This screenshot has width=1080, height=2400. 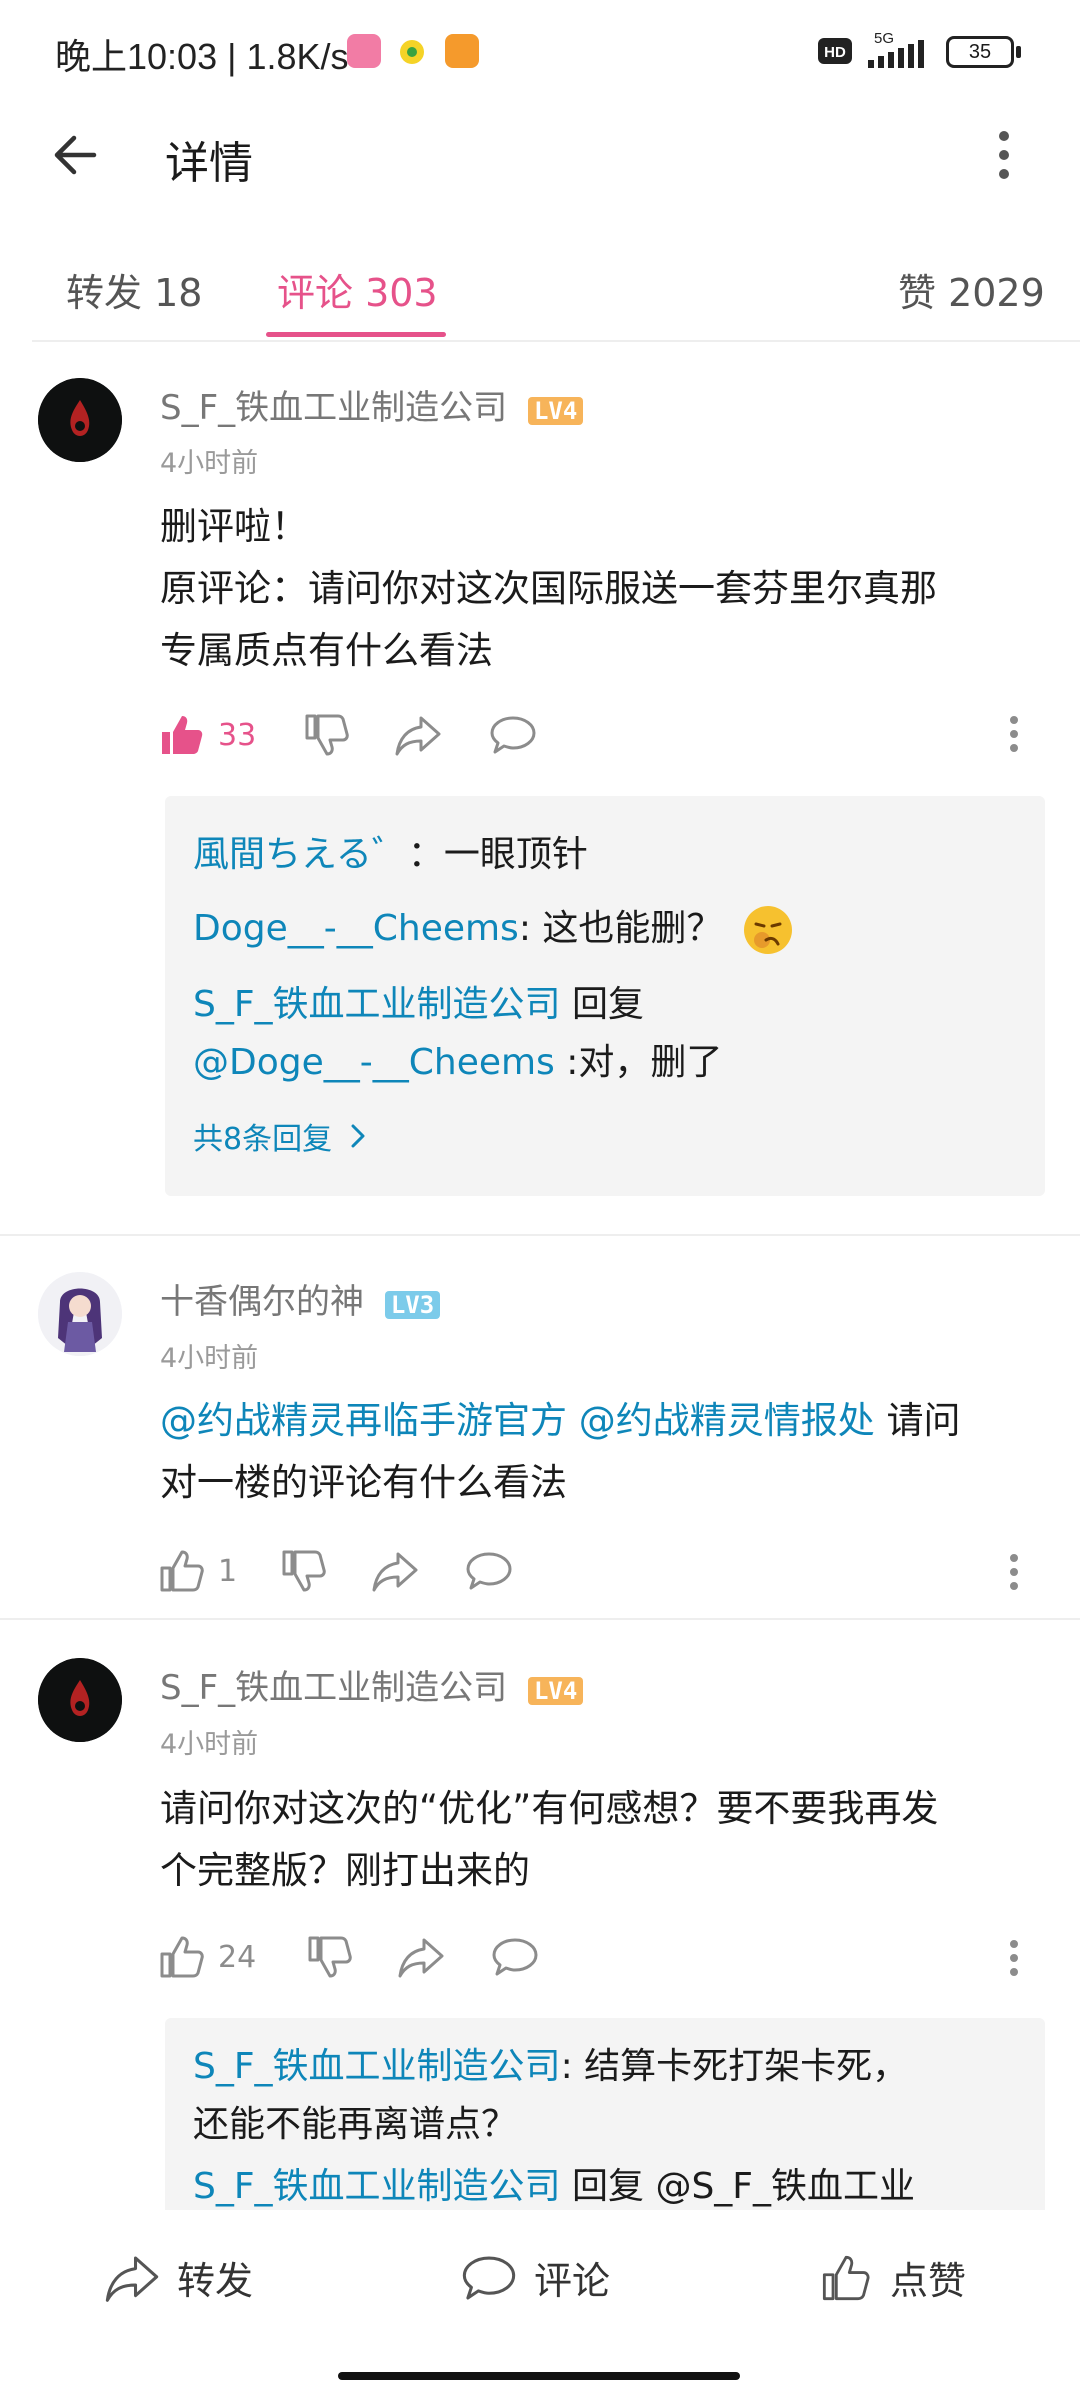 What do you see at coordinates (971, 289) in the screenshot?
I see `tab-likes: 赞 2029` at bounding box center [971, 289].